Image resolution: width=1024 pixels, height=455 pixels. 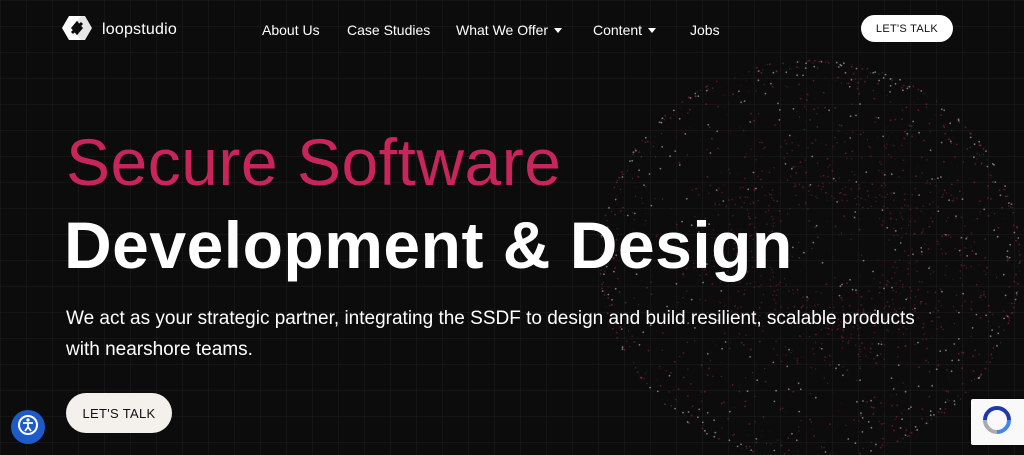 I want to click on lets-talk-hero-button: LET'S TALK, so click(x=119, y=413).